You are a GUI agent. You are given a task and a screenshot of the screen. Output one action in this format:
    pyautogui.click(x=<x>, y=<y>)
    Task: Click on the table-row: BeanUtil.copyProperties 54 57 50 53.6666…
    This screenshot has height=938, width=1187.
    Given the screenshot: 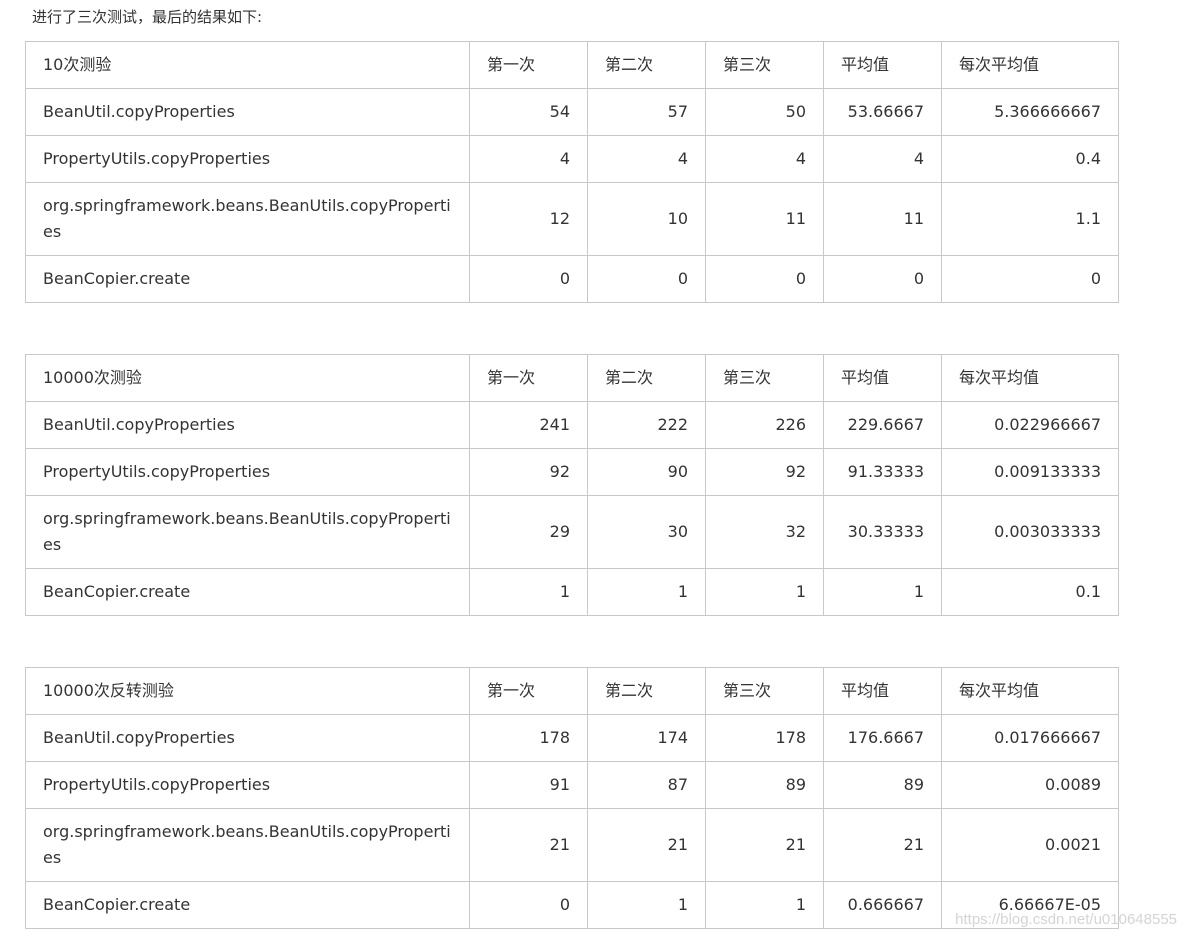 What is the action you would take?
    pyautogui.click(x=572, y=112)
    